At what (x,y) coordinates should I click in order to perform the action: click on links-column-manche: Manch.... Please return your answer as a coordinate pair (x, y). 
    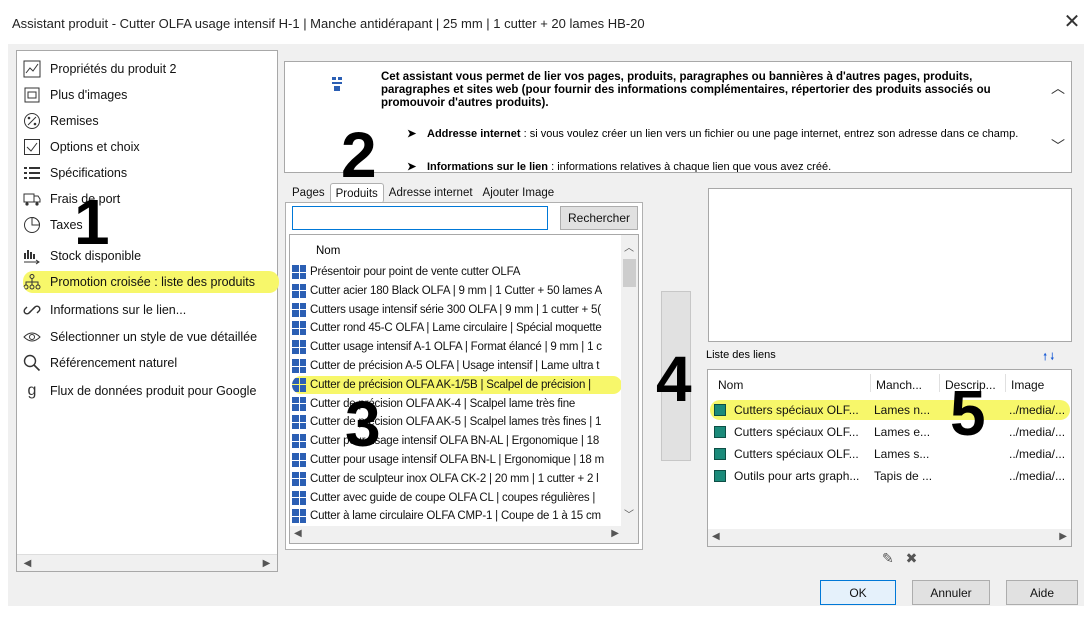
    Looking at the image, I should click on (899, 385).